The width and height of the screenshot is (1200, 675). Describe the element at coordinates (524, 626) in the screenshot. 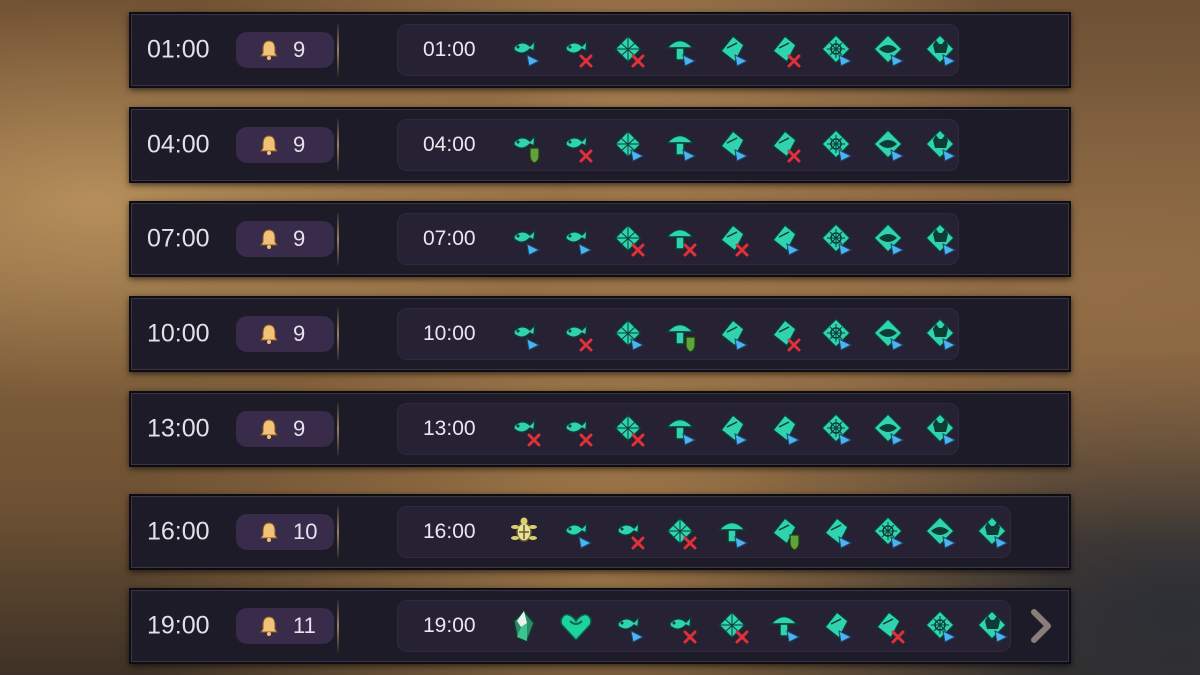

I see `crystal-icon` at that location.